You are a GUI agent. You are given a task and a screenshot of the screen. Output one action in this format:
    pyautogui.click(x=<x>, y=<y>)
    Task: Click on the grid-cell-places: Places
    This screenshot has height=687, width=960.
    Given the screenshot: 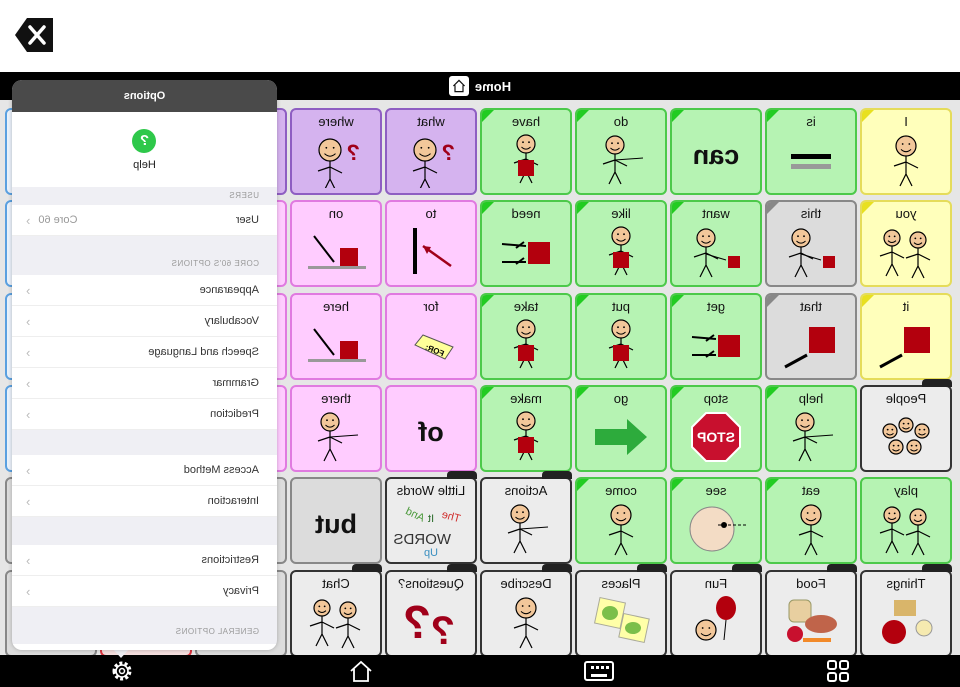 What is the action you would take?
    pyautogui.click(x=621, y=610)
    